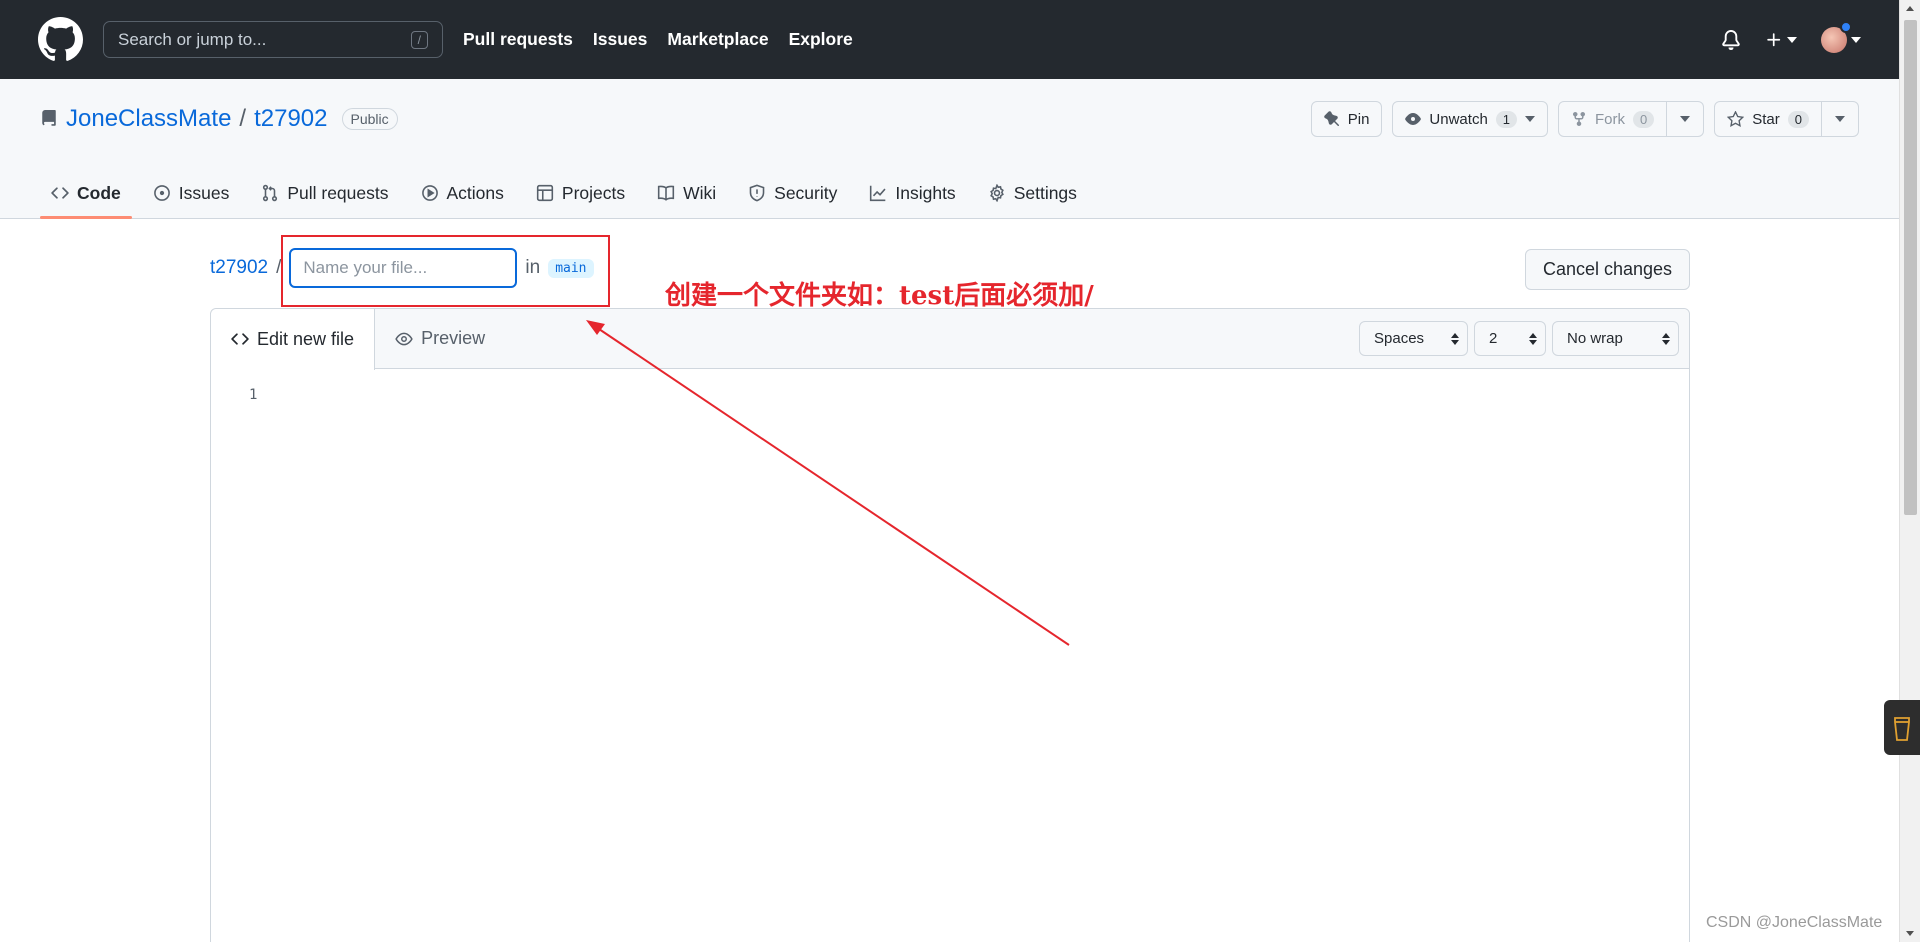  I want to click on cancel-changes-button: Cancel changes, so click(1607, 269).